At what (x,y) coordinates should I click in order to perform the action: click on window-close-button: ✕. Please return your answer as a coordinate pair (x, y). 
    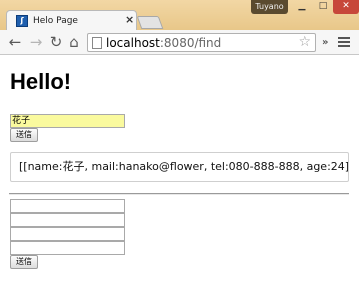
    Looking at the image, I should click on (346, 7).